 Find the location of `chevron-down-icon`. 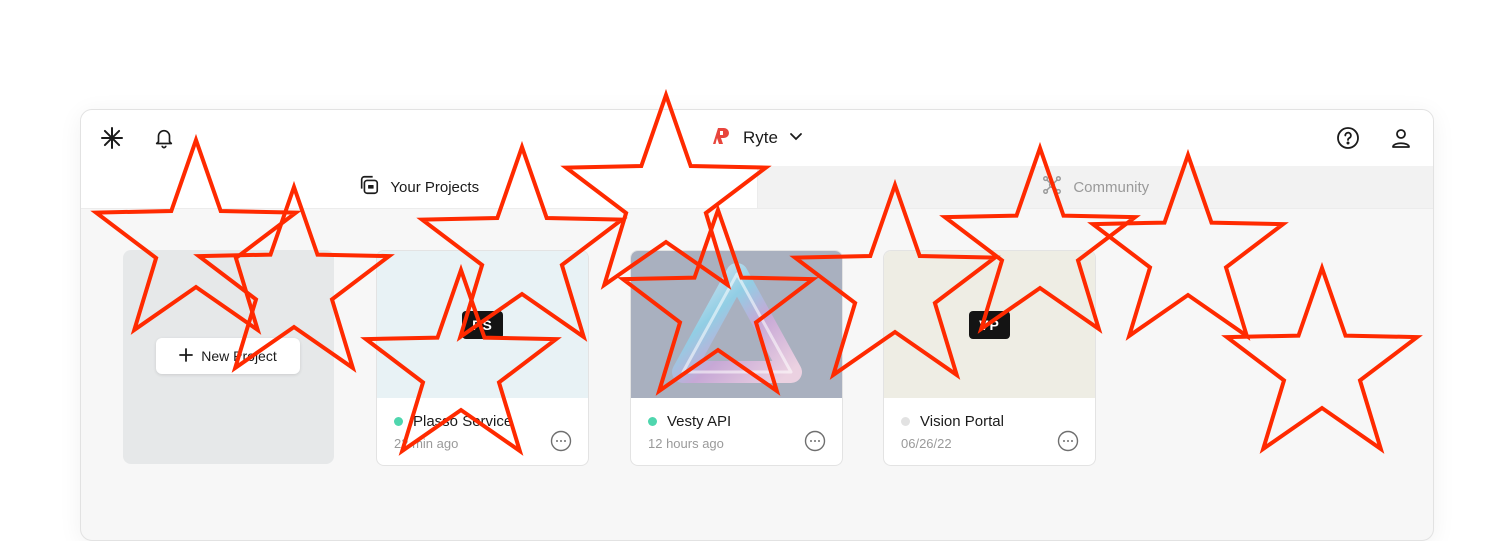

chevron-down-icon is located at coordinates (796, 138).